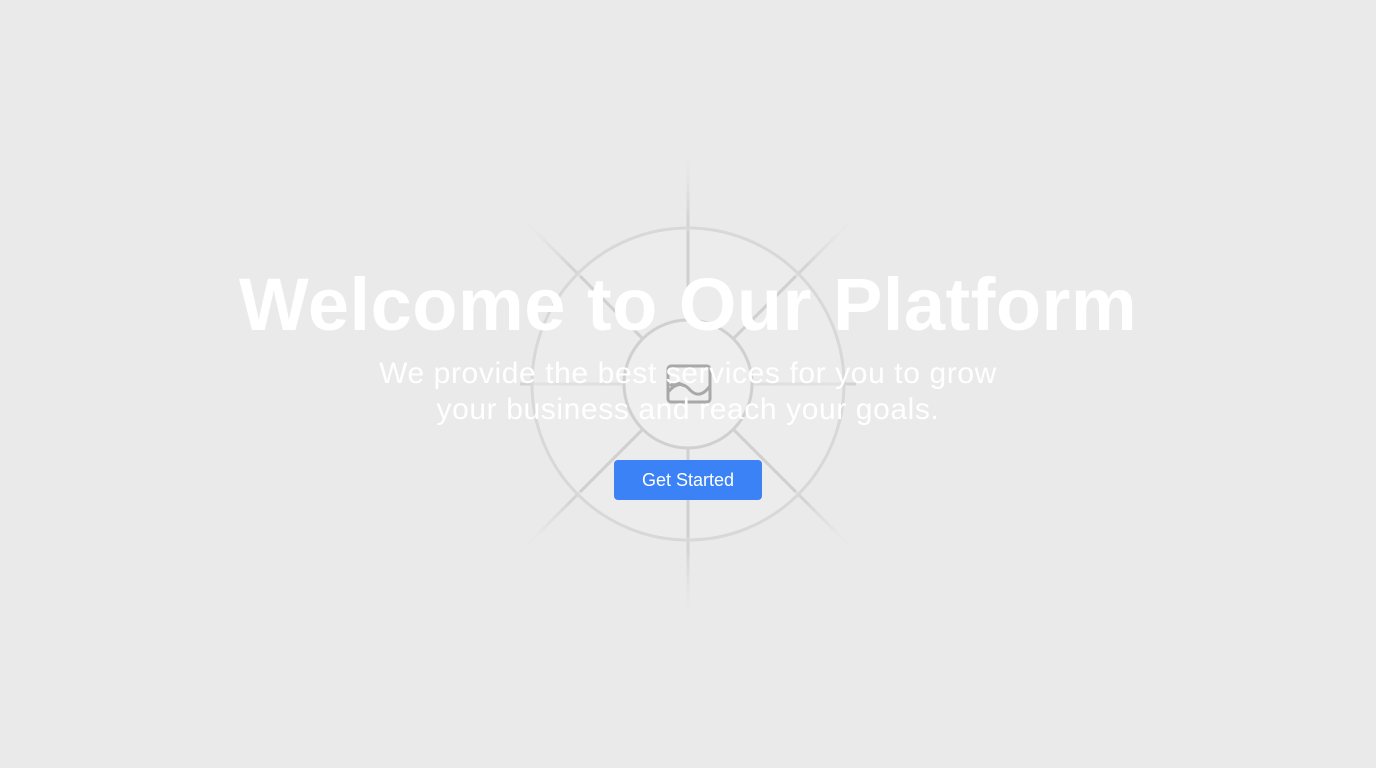  I want to click on get-started-button: Get Started, so click(688, 480).